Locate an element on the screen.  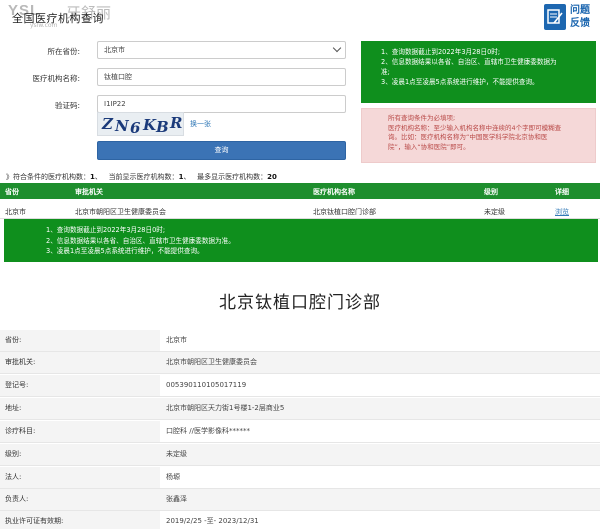
captcha-char: N is located at coordinates (122, 126).